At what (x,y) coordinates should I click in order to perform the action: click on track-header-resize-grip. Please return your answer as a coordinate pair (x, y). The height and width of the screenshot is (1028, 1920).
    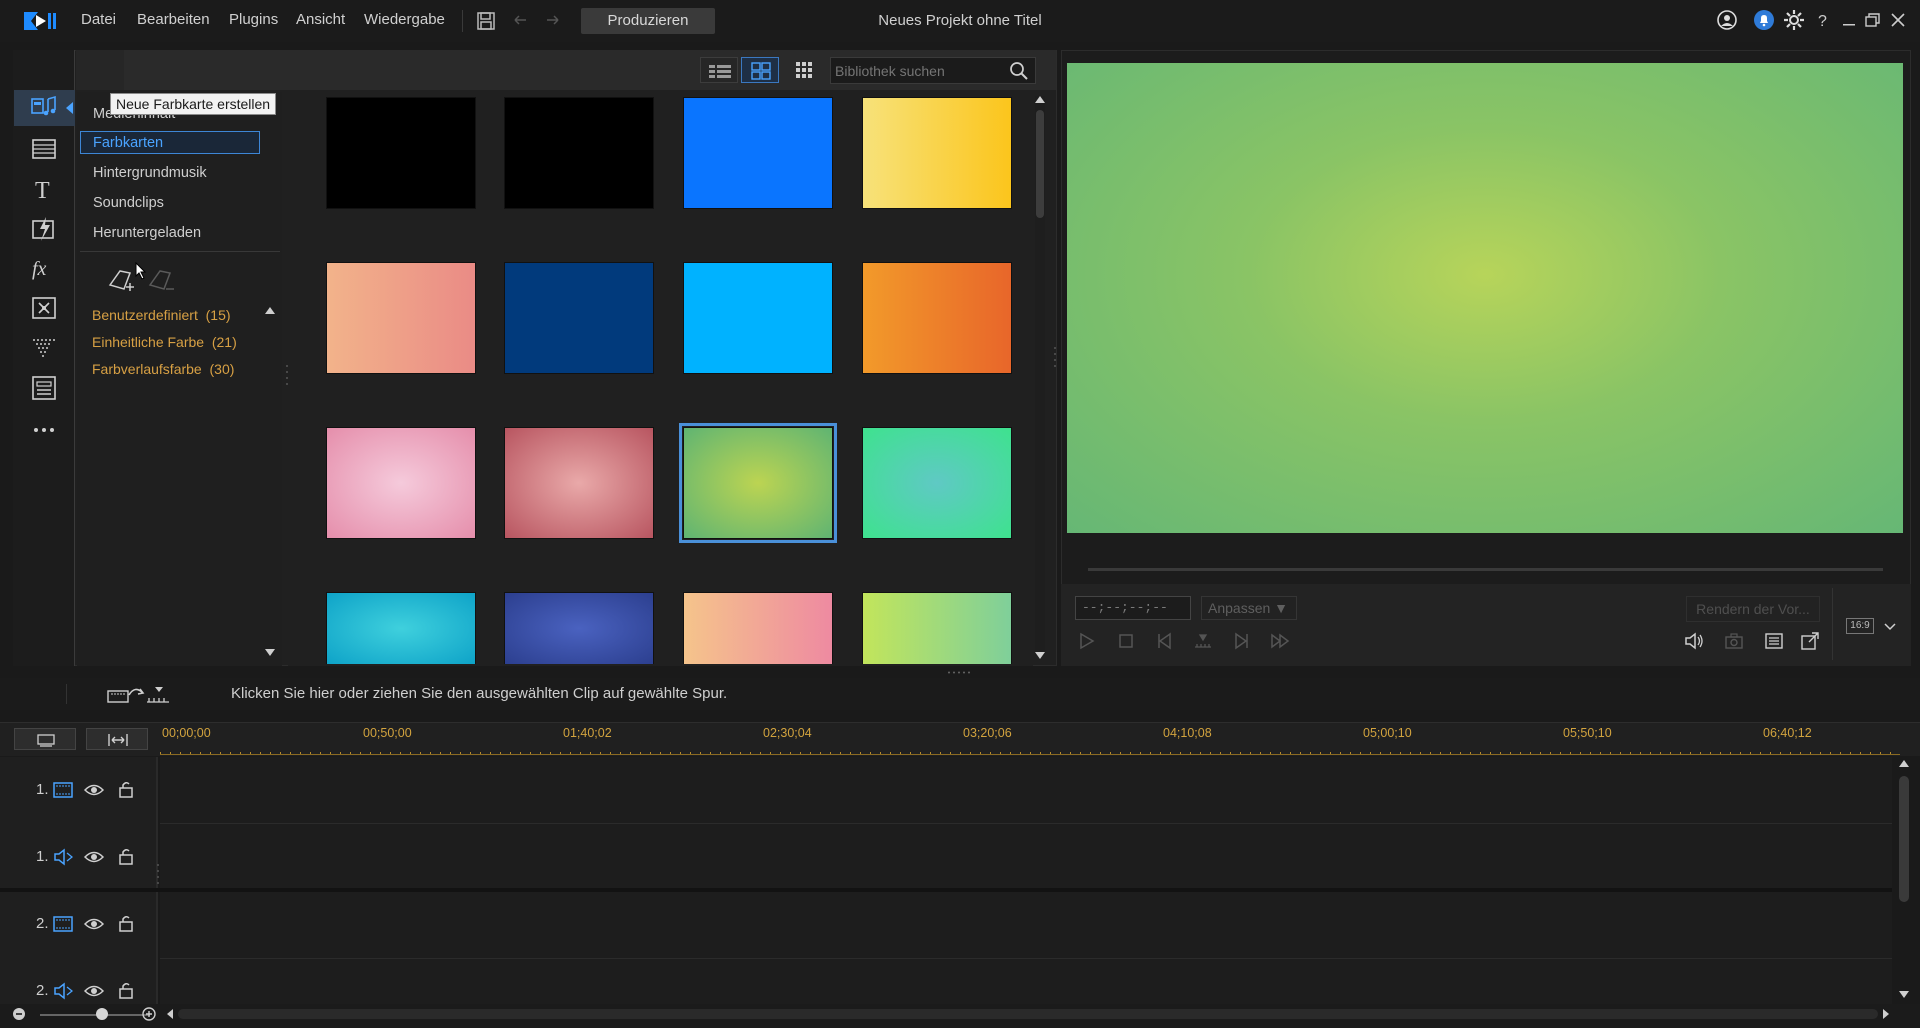
    Looking at the image, I should click on (158, 875).